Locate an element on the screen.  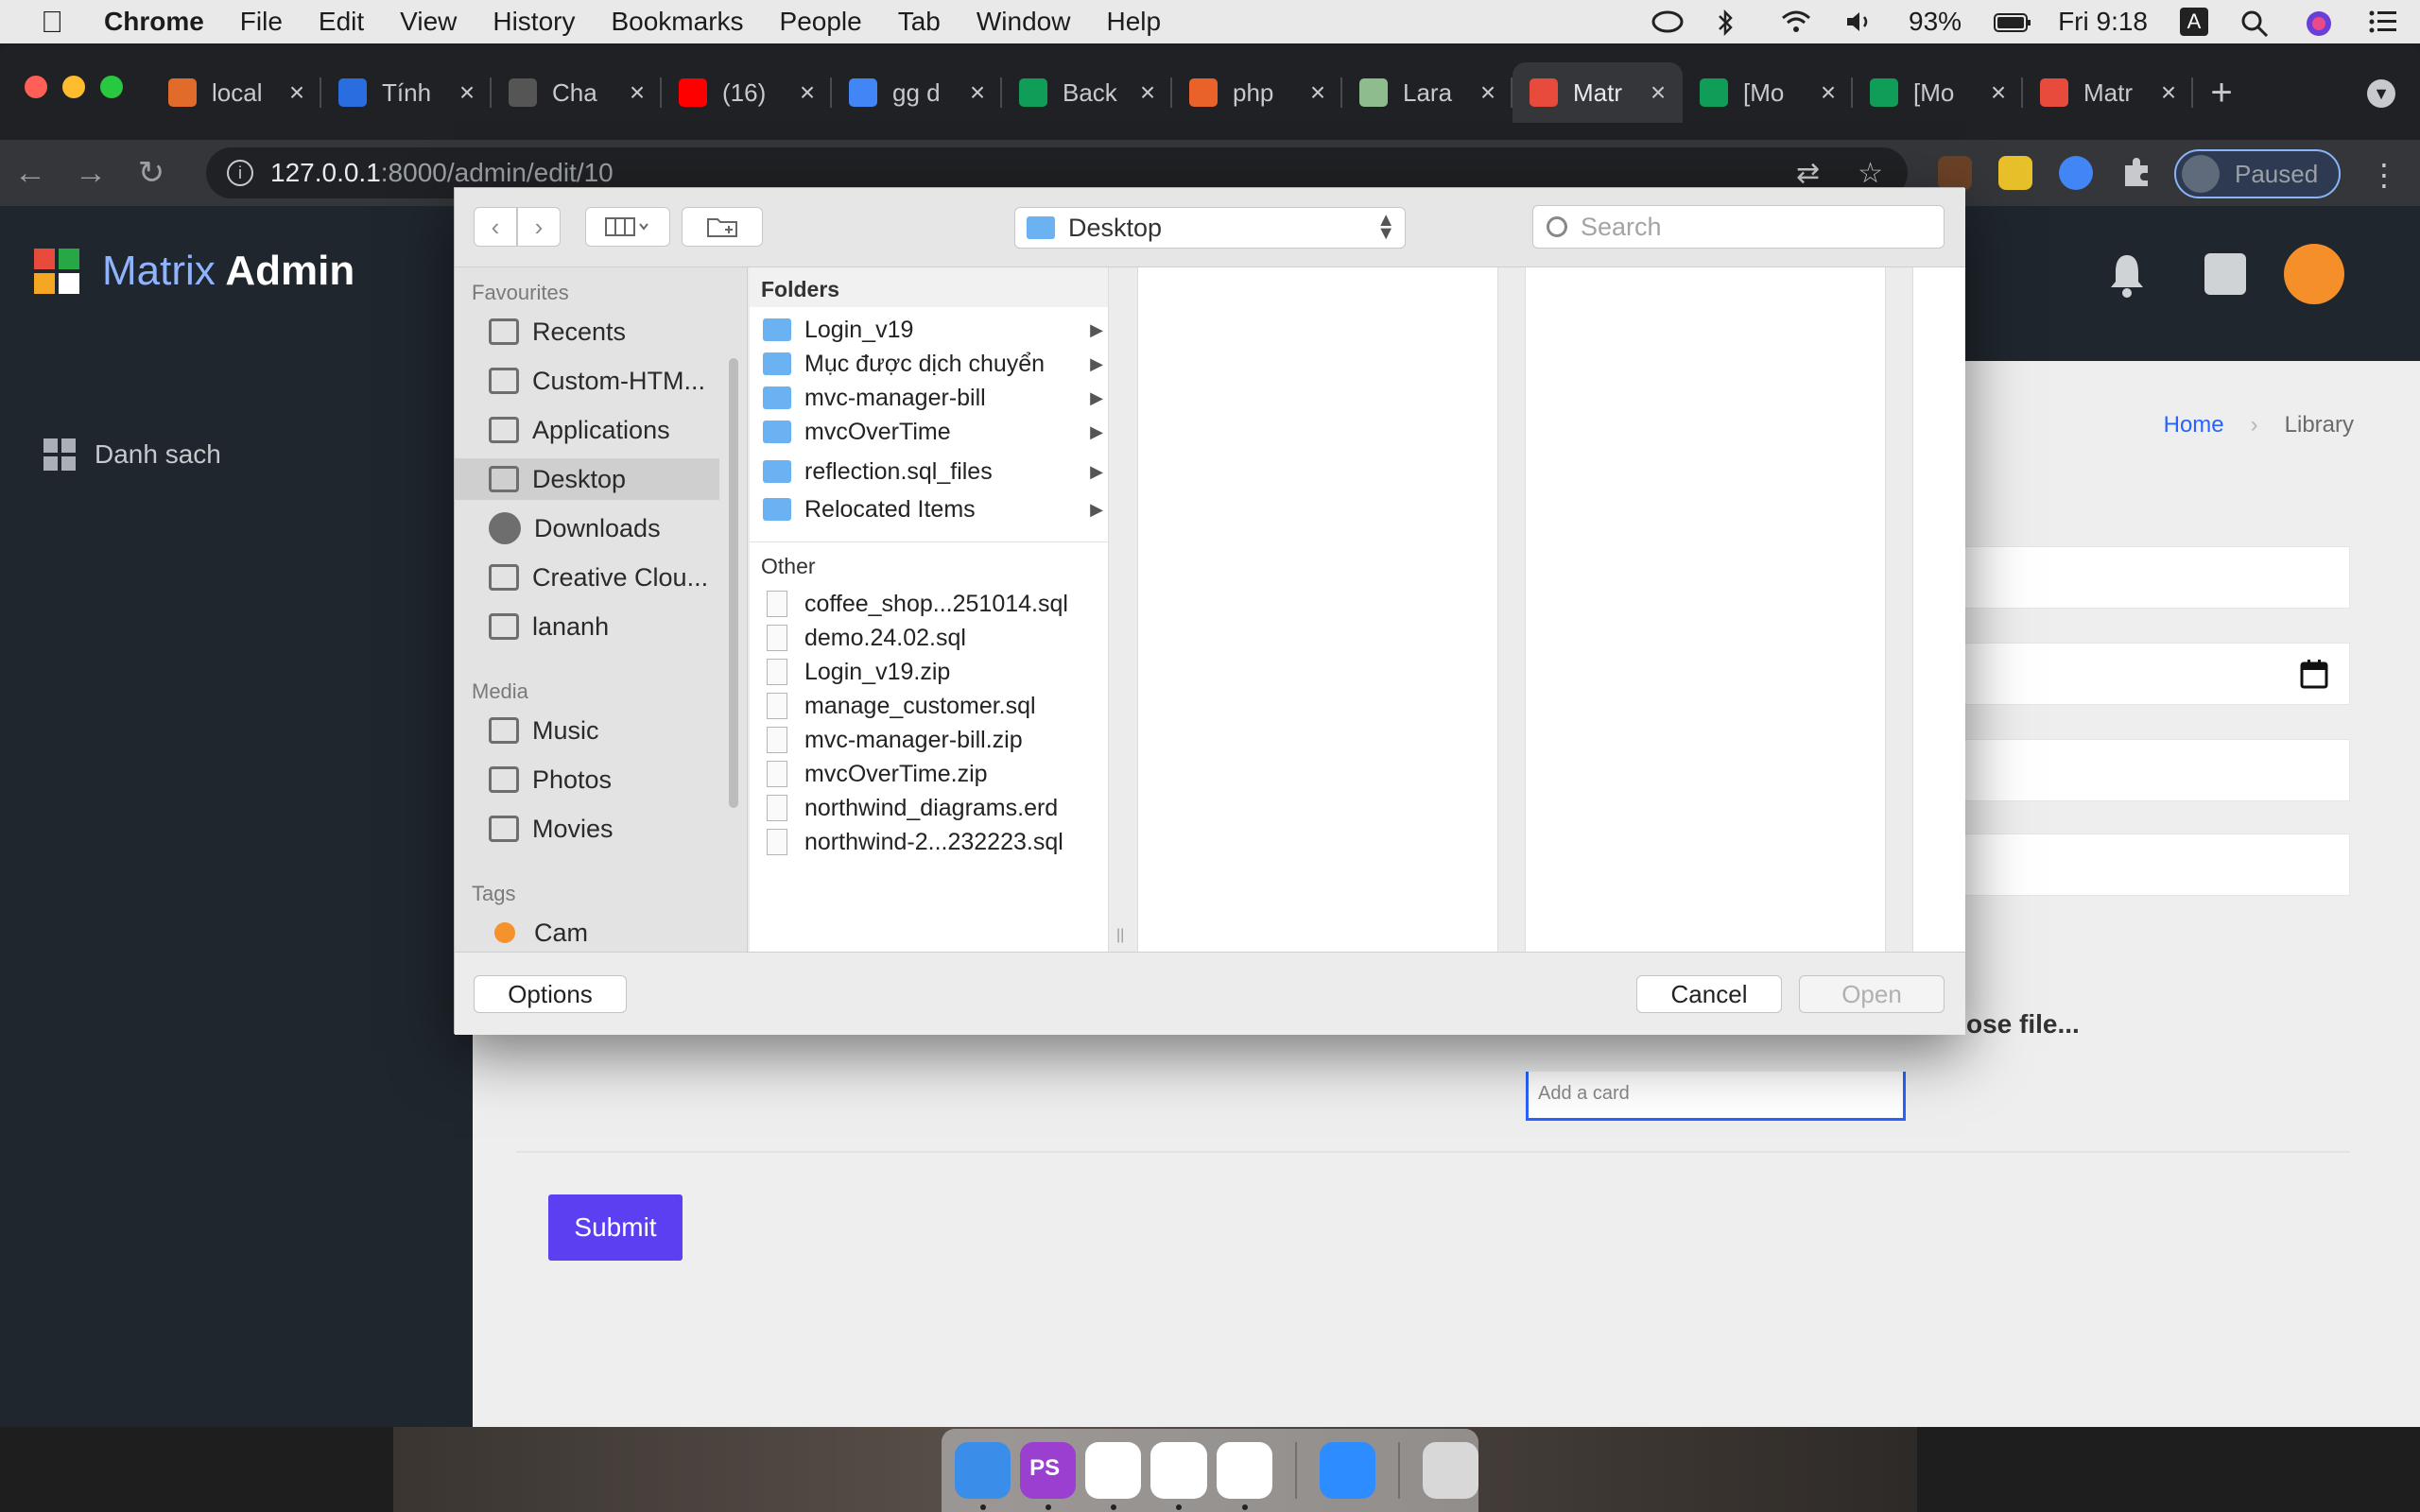
browser-tab: gg d × is located at coordinates (917, 92).